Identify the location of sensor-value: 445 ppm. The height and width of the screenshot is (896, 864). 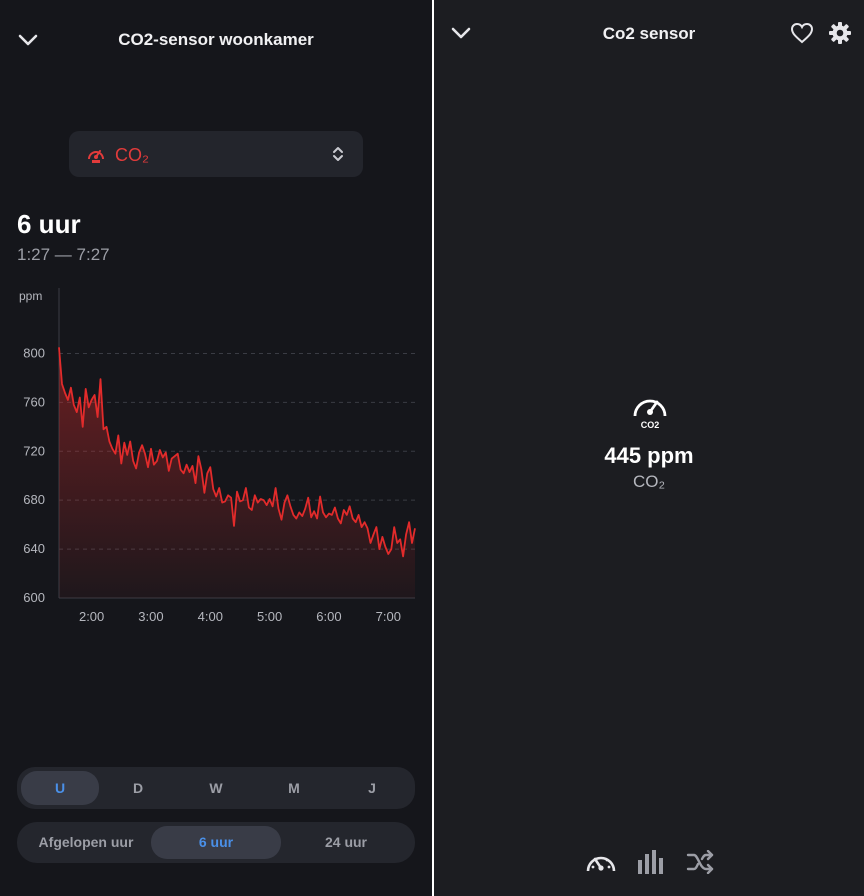
(649, 455).